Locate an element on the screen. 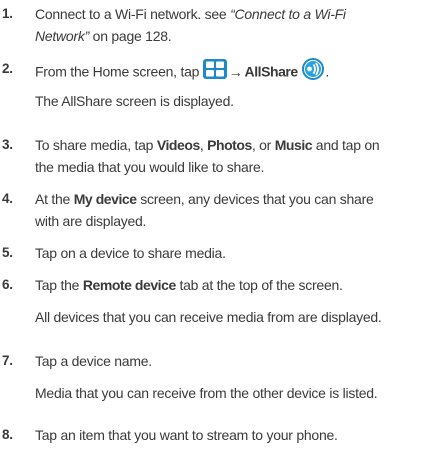  step-5: 5. Tap on a device to share media. is located at coordinates (216, 253).